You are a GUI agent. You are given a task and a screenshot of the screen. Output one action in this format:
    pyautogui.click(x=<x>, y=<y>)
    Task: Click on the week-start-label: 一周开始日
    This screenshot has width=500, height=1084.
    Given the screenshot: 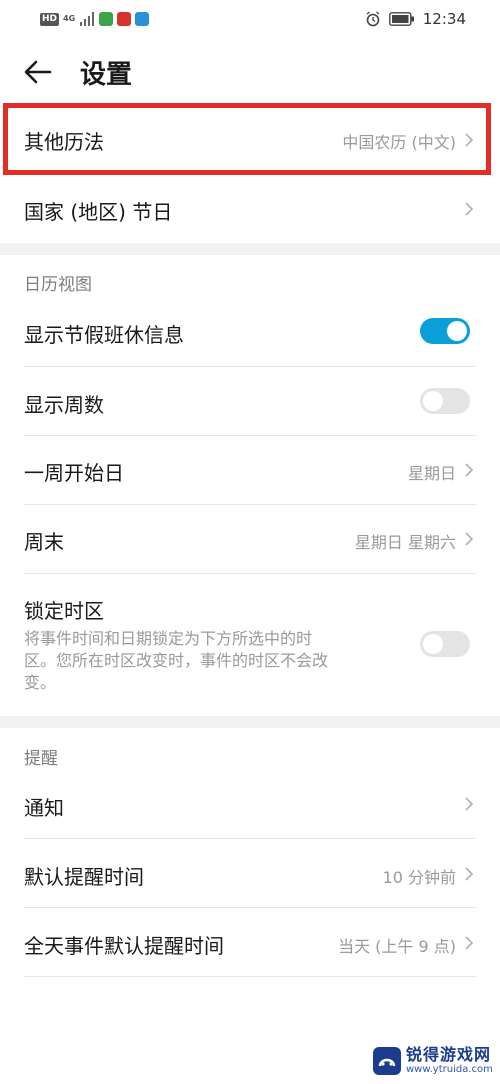 What is the action you would take?
    pyautogui.click(x=74, y=473)
    